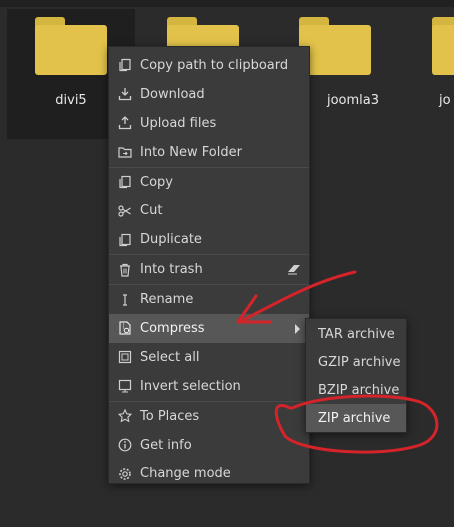 Image resolution: width=454 pixels, height=527 pixels. What do you see at coordinates (445, 100) in the screenshot?
I see `file-label: jo` at bounding box center [445, 100].